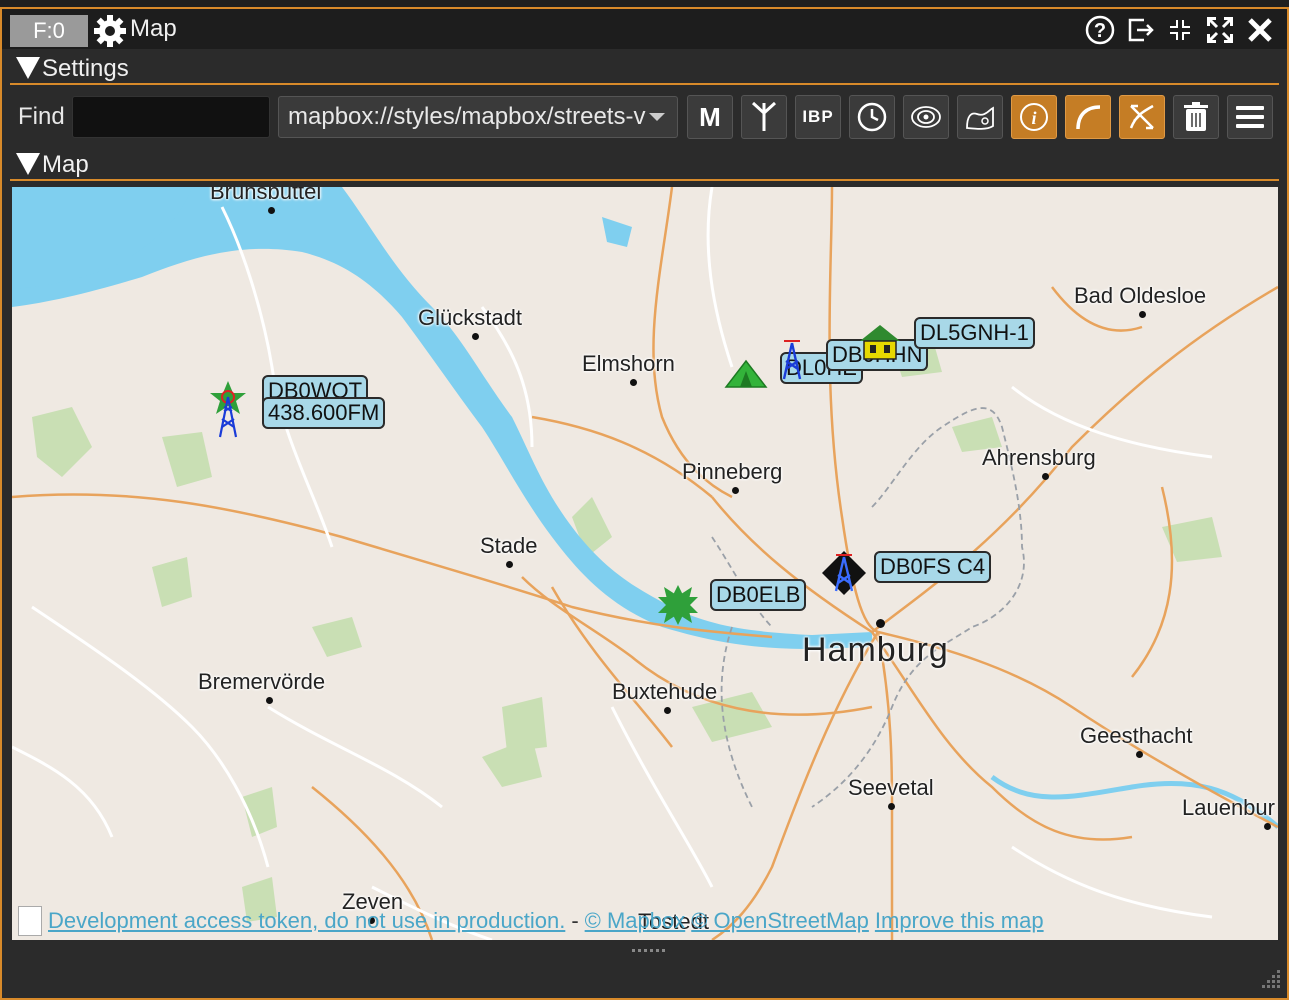  I want to click on svg-text: i, so click(1033, 118).